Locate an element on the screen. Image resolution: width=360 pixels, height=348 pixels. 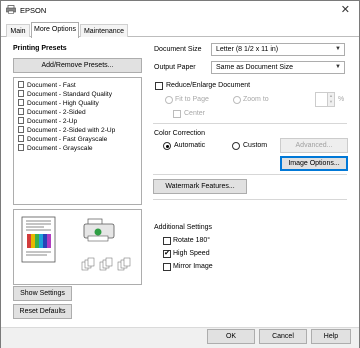
help-button: Help is located at coordinates (331, 336).